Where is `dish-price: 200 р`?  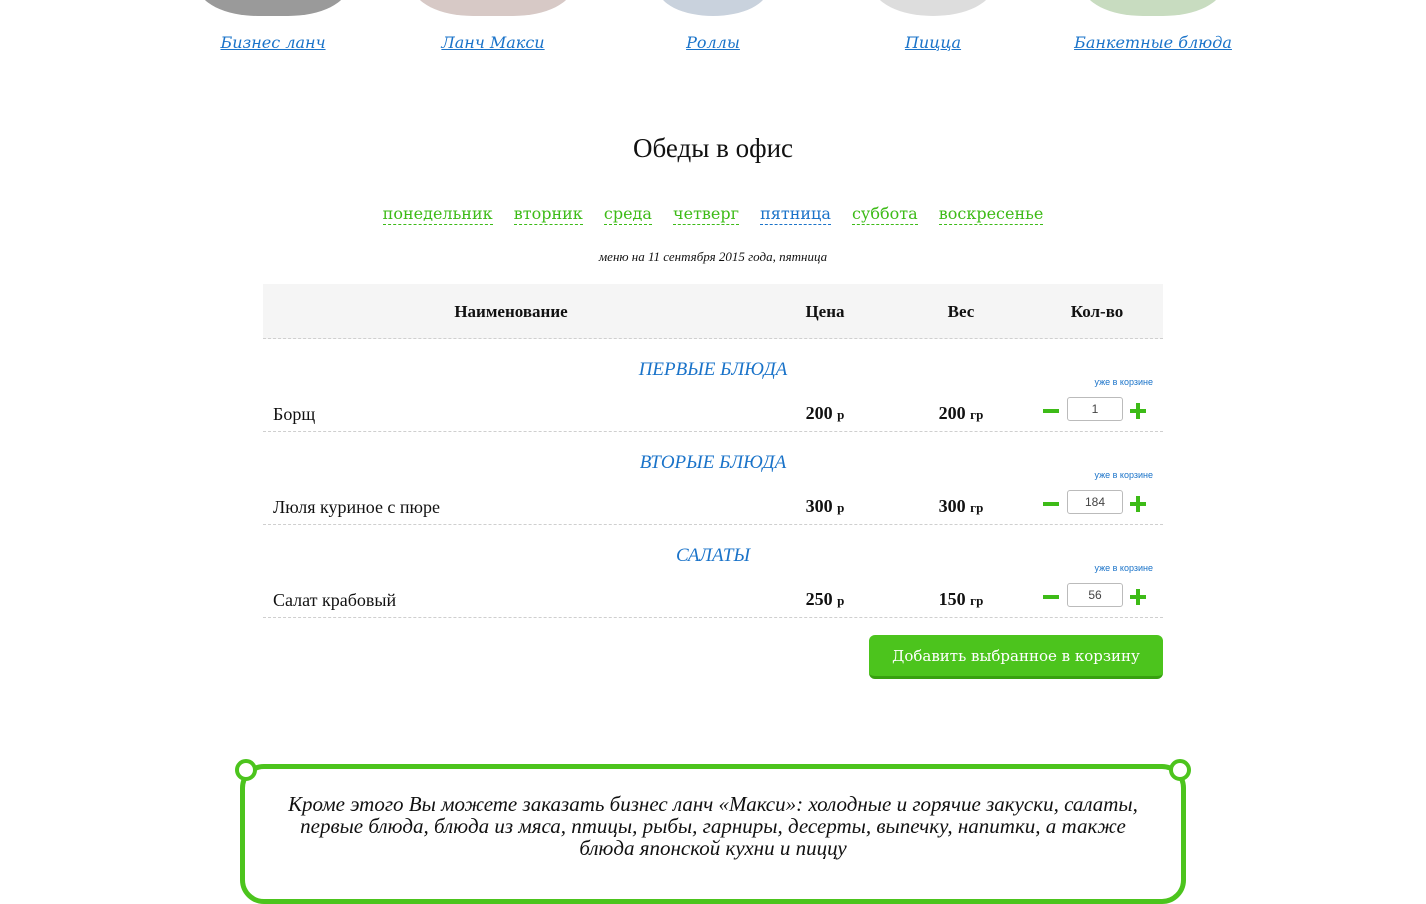
dish-price: 200 р is located at coordinates (825, 413).